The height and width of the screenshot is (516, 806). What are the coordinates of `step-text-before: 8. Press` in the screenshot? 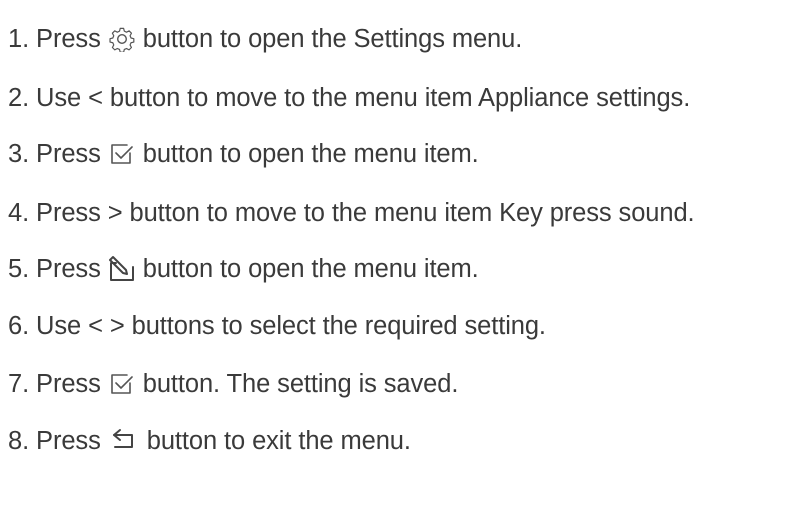 It's located at (54, 440).